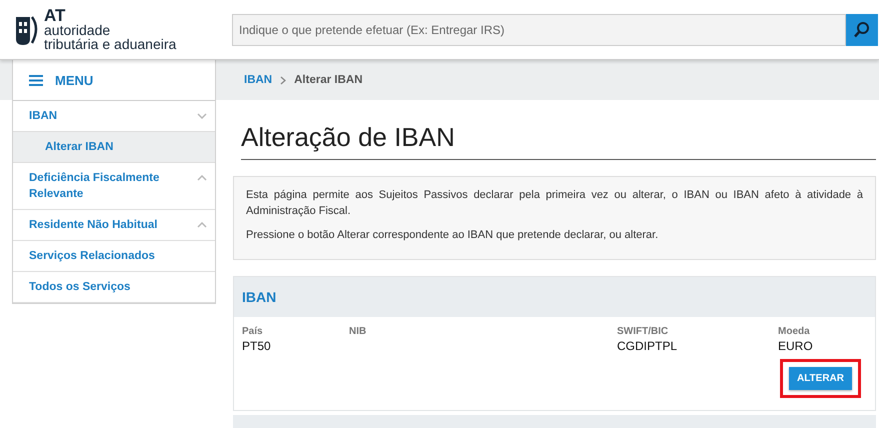  What do you see at coordinates (796, 346) in the screenshot?
I see `field-value: EURO` at bounding box center [796, 346].